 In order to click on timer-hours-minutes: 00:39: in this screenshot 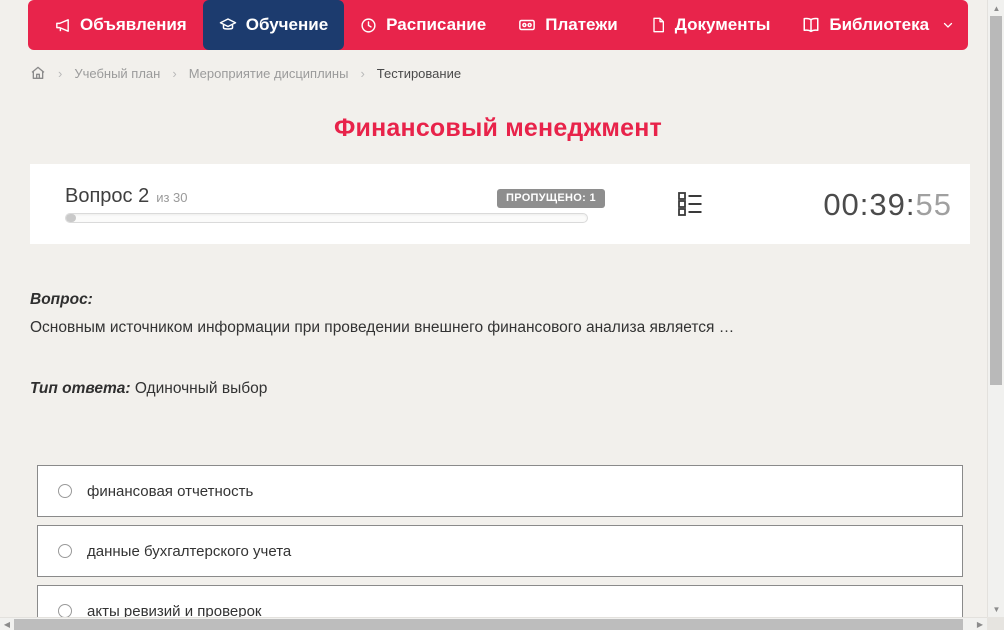, I will do `click(869, 204)`.